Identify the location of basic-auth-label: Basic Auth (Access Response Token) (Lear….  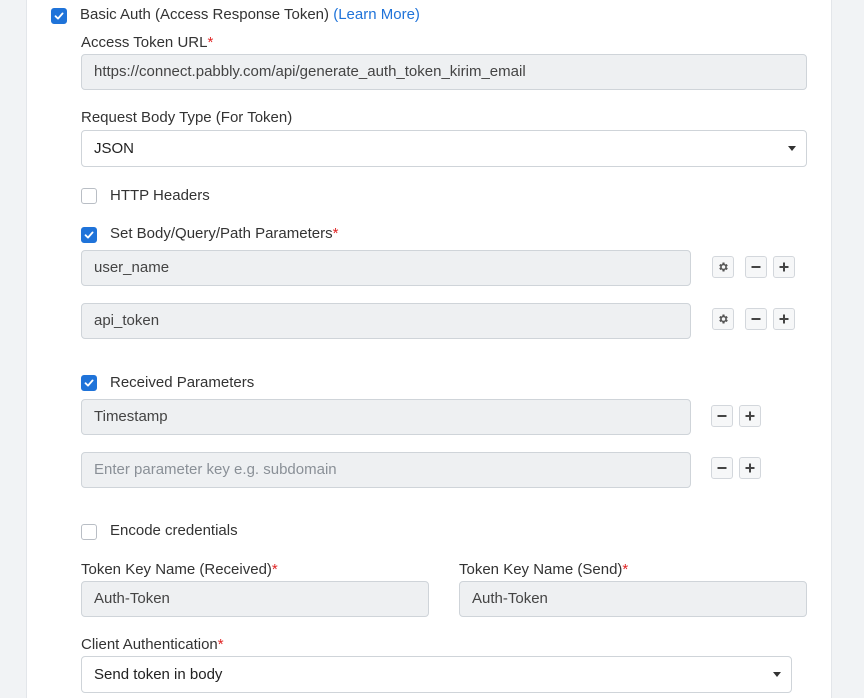
(250, 15).